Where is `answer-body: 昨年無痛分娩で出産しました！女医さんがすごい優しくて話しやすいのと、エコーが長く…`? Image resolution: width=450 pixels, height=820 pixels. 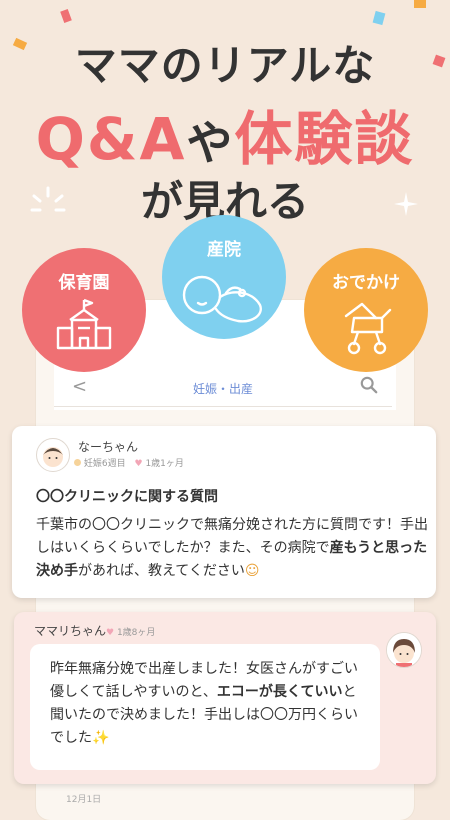 answer-body: 昨年無痛分娩で出産しました！女医さんがすごい優しくて話しやすいのと、エコーが長く… is located at coordinates (210, 704).